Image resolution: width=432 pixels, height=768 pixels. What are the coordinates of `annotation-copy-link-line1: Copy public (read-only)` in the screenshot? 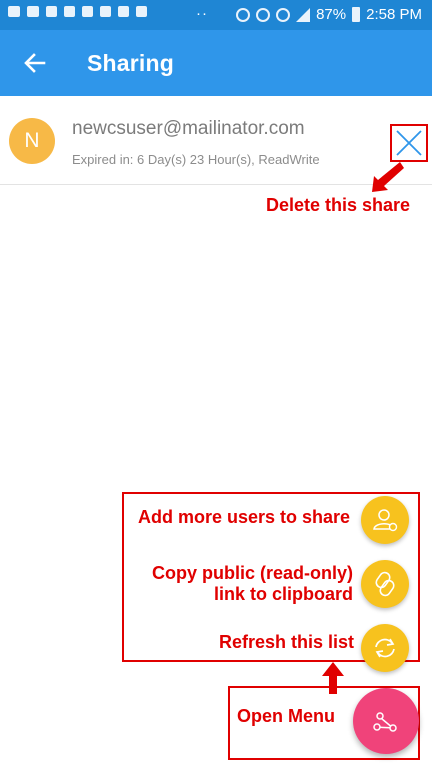 It's located at (253, 573).